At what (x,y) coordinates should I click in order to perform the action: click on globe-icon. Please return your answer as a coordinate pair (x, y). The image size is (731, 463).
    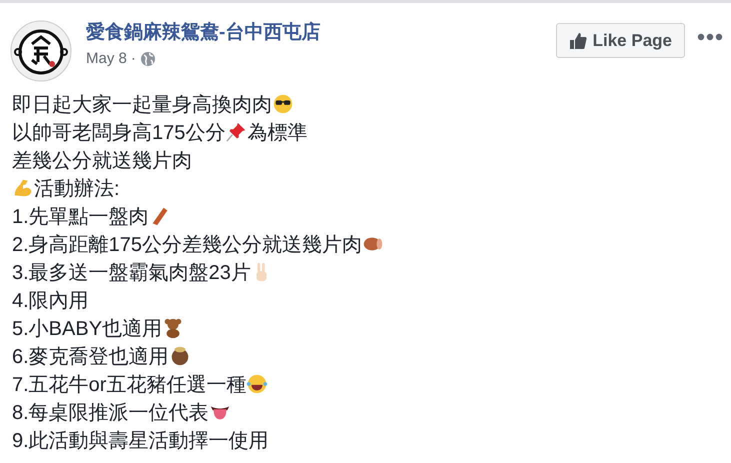
    Looking at the image, I should click on (148, 58).